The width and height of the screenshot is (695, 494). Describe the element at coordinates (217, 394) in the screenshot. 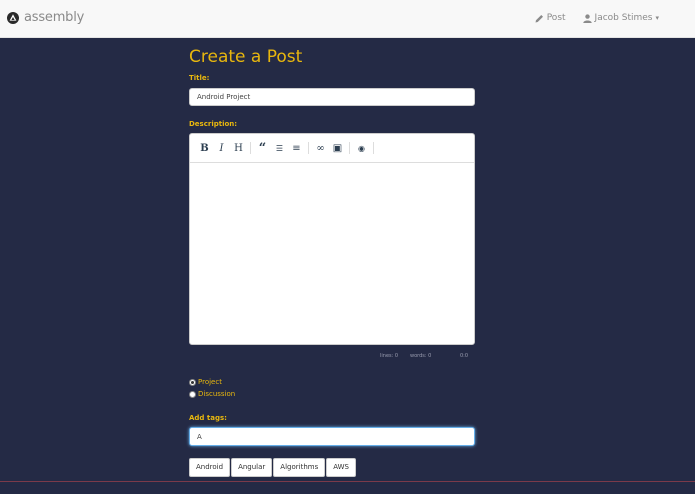

I see `discussion-label: Discussion` at that location.